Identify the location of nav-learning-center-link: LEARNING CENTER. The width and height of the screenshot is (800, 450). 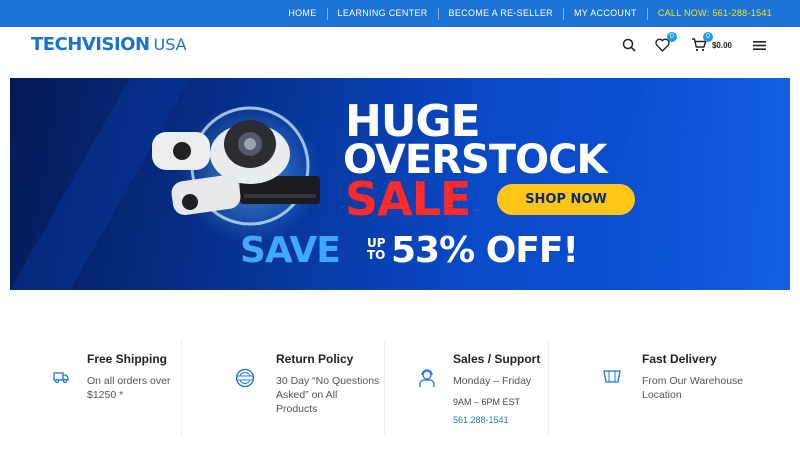
(383, 13).